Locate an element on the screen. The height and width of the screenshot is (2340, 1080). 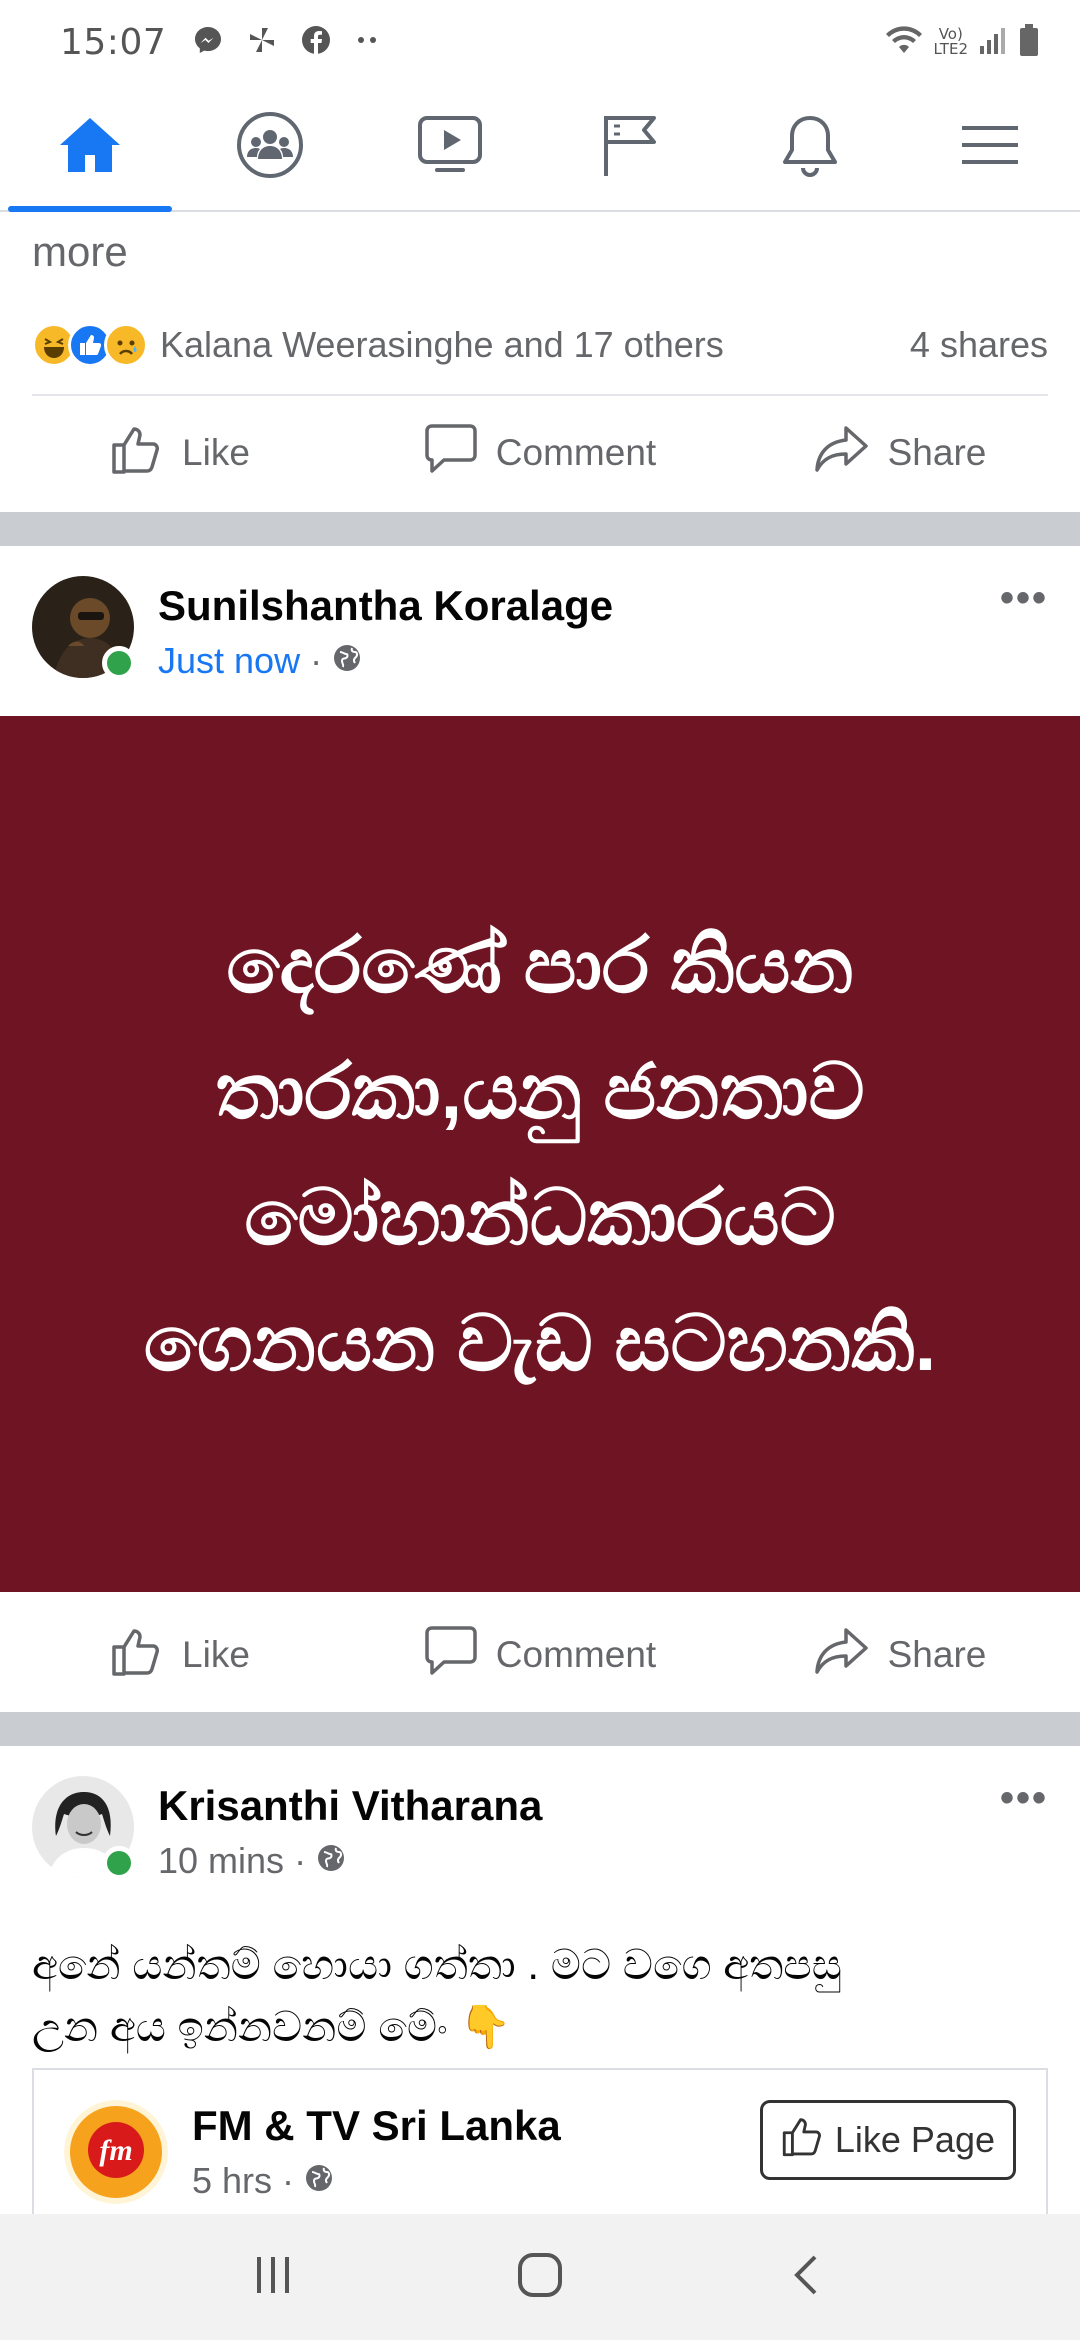
like-page-button: Like Page is located at coordinates (887, 2140).